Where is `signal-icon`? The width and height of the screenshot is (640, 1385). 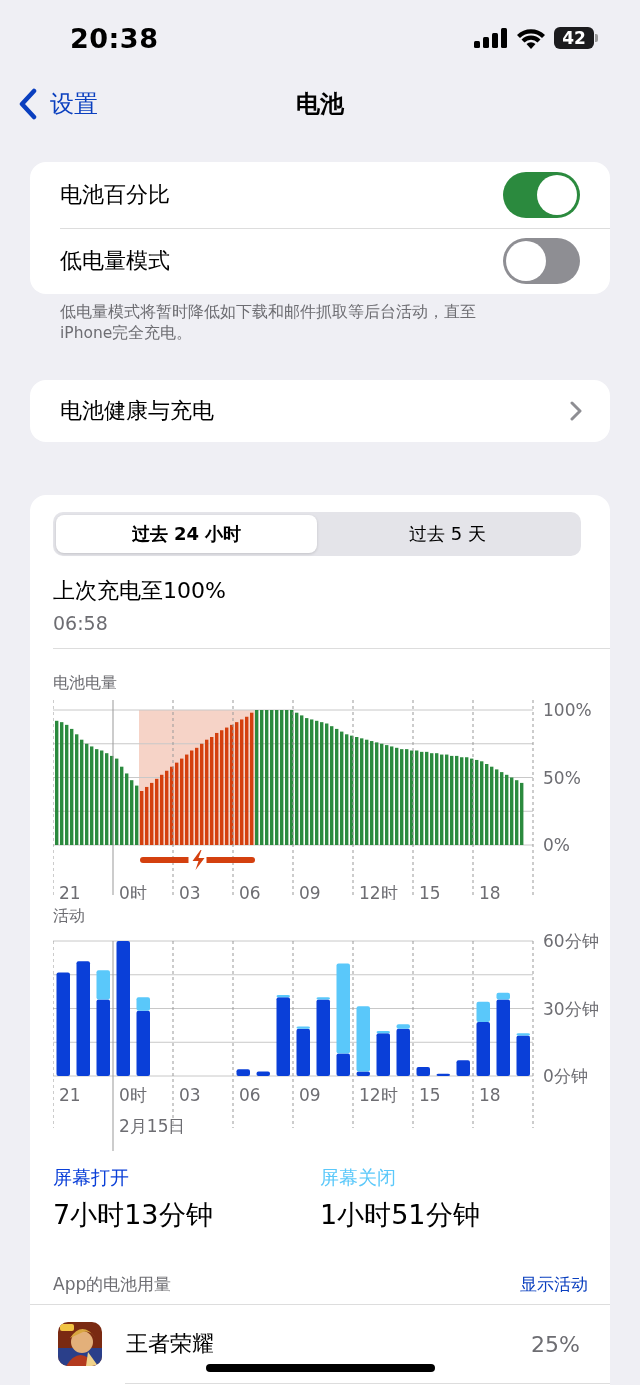
signal-icon is located at coordinates (491, 38).